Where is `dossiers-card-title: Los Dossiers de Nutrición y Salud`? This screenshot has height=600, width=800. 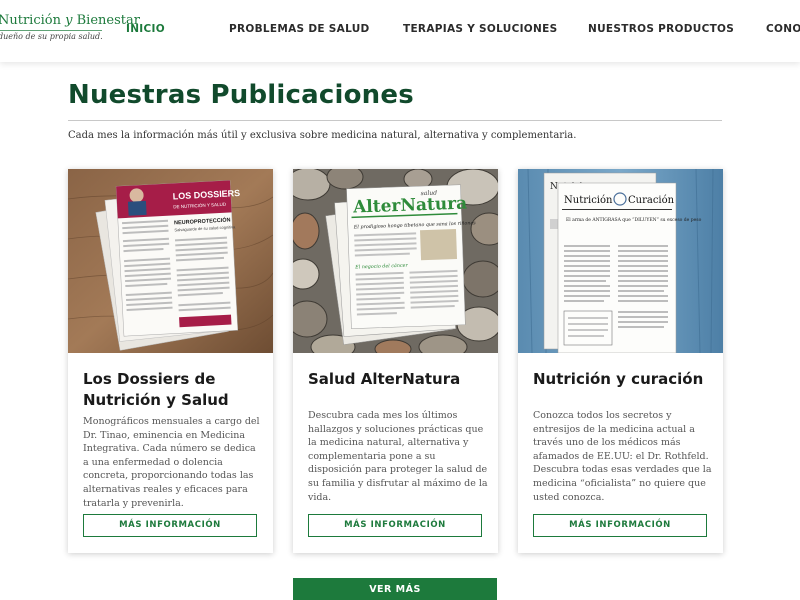
dossiers-card-title: Los Dossiers de Nutrición y Salud is located at coordinates (173, 390).